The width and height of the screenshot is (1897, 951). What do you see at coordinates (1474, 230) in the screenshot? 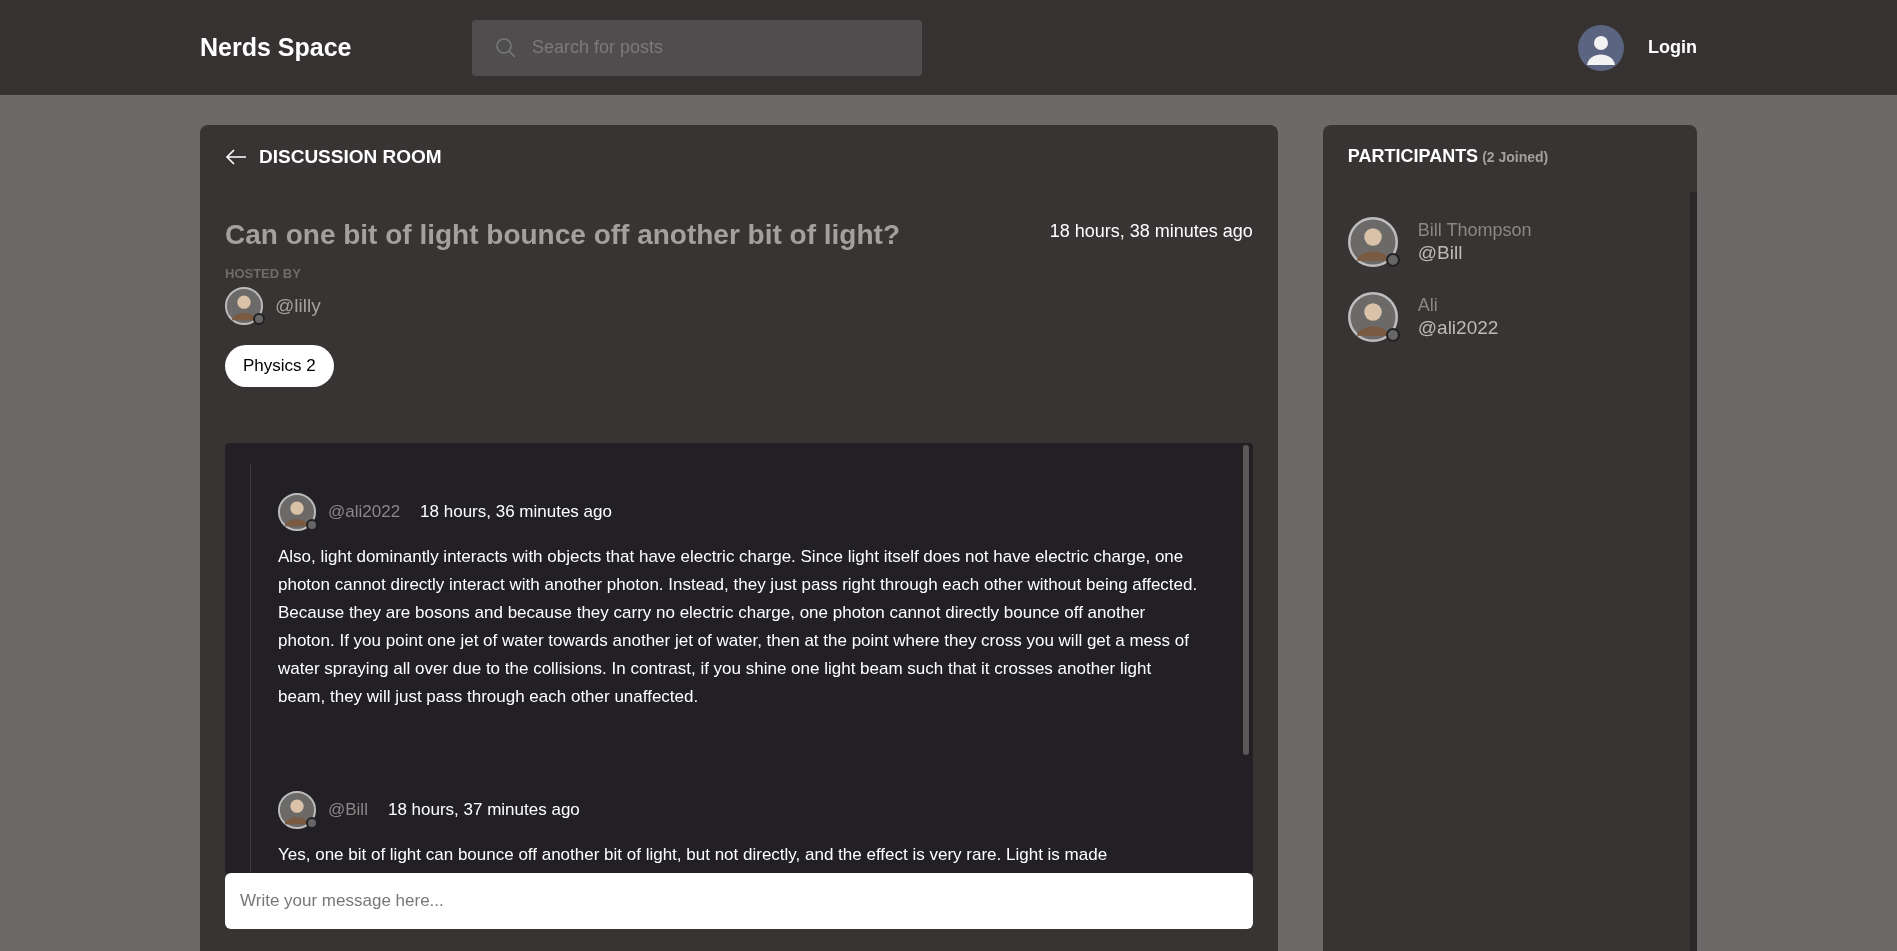
I see `participant-name: Bill Thompson` at bounding box center [1474, 230].